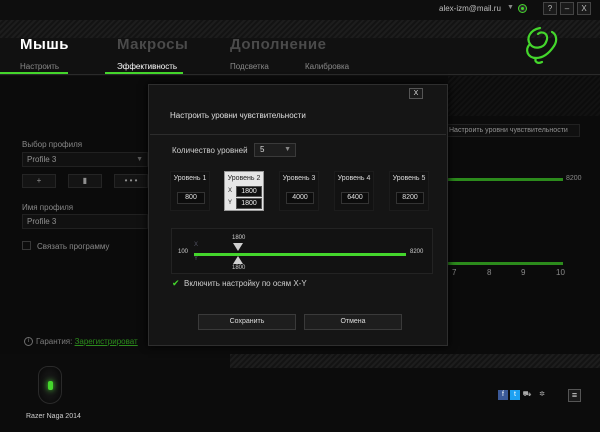 Image resolution: width=600 pixels, height=432 pixels. I want to click on header-divider, so click(300, 74).